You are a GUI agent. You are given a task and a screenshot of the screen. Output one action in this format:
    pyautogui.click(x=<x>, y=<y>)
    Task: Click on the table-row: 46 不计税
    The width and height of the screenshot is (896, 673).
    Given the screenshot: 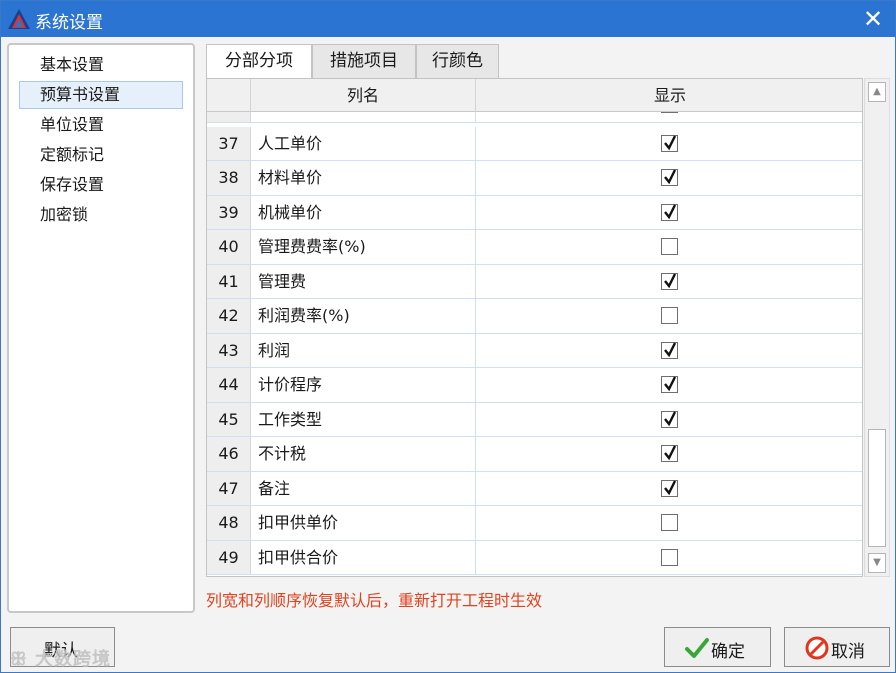 What is the action you would take?
    pyautogui.click(x=534, y=454)
    